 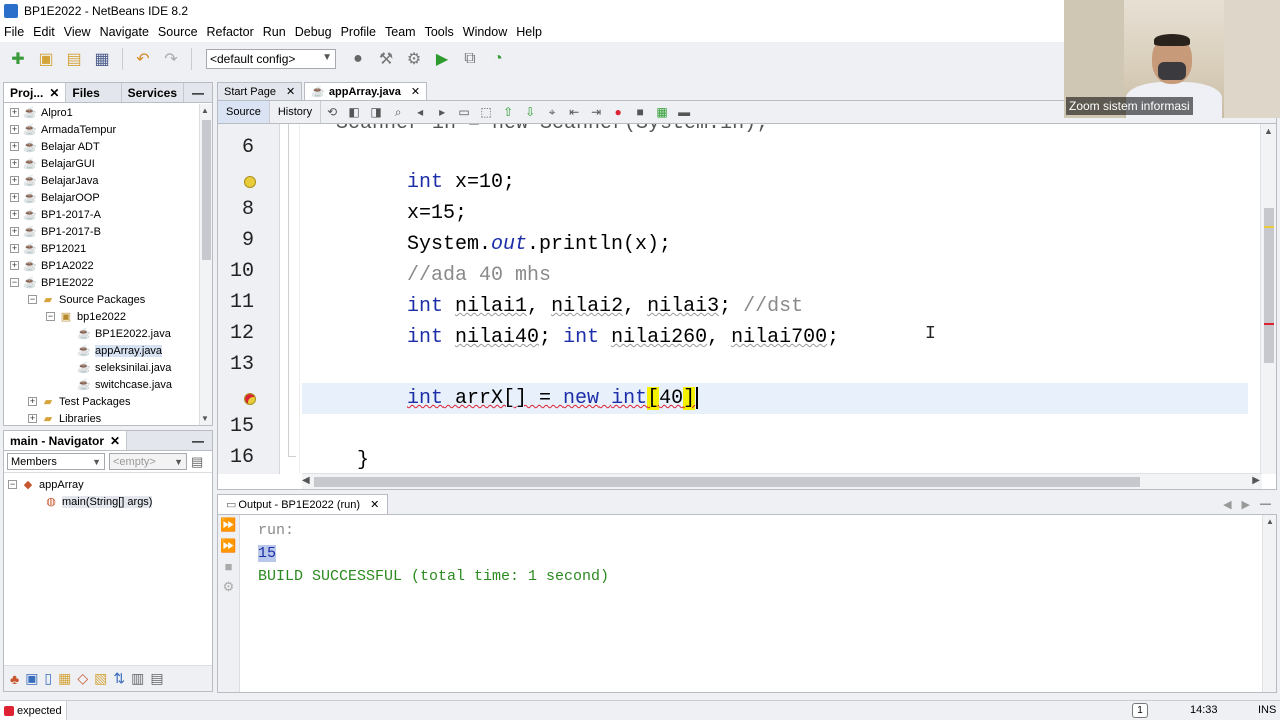 What do you see at coordinates (102, 214) in the screenshot?
I see `tree-item: + ☕ BP1-2017-A` at bounding box center [102, 214].